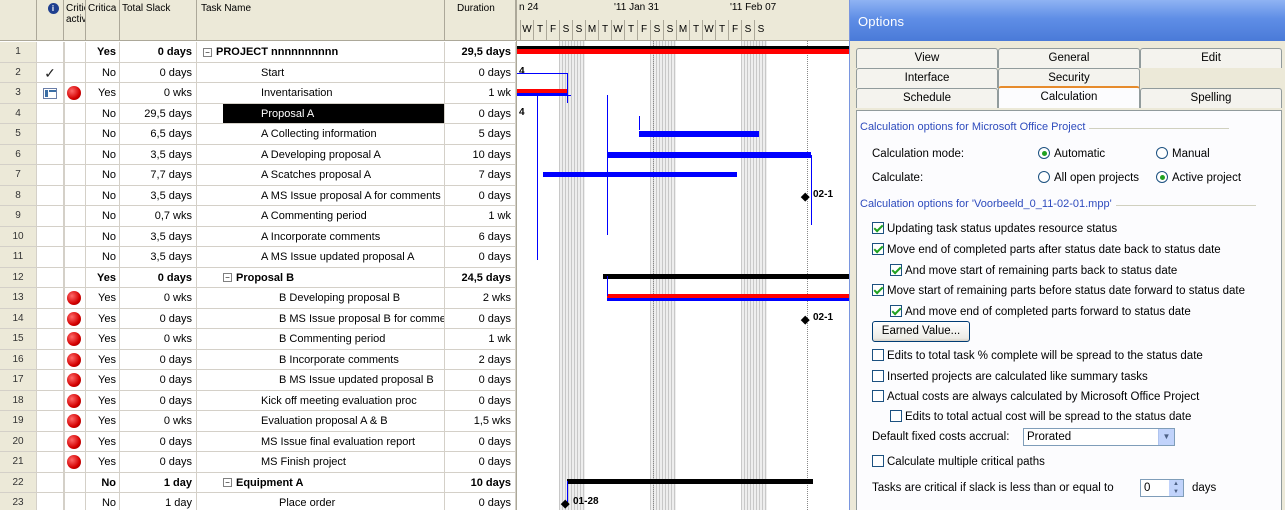  Describe the element at coordinates (18, 195) in the screenshot. I see `row-id-cell: 8` at that location.